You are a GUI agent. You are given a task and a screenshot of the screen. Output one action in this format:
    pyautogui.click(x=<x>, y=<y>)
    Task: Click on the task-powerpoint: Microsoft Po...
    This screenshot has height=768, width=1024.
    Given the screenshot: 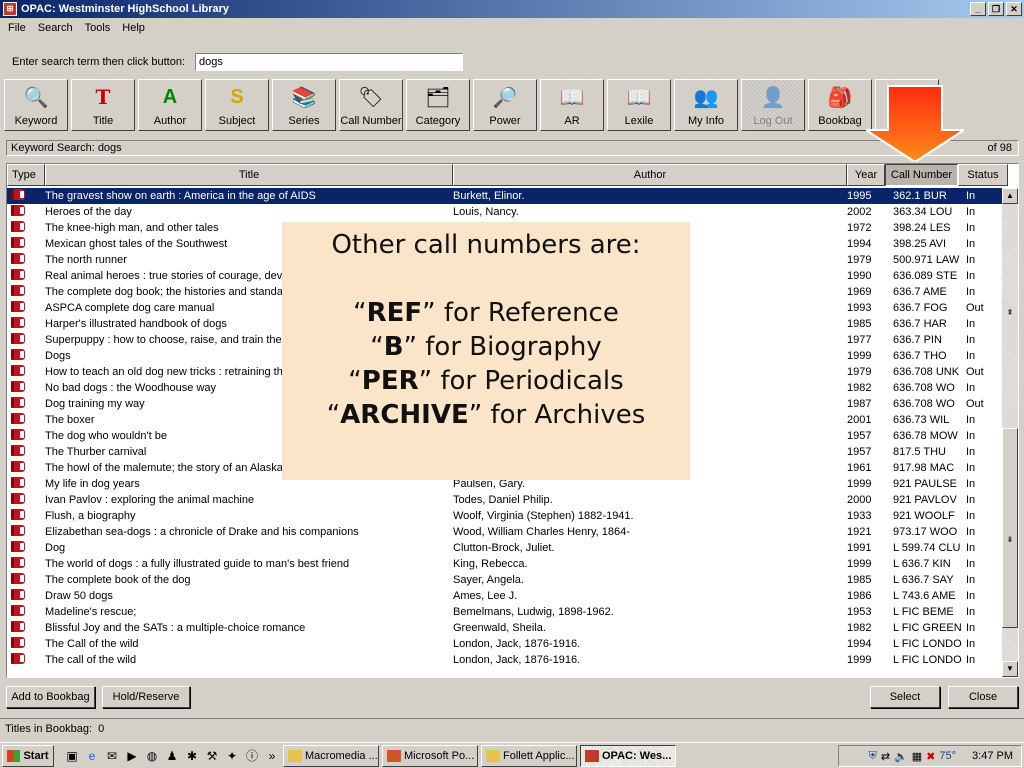 What is the action you would take?
    pyautogui.click(x=430, y=755)
    